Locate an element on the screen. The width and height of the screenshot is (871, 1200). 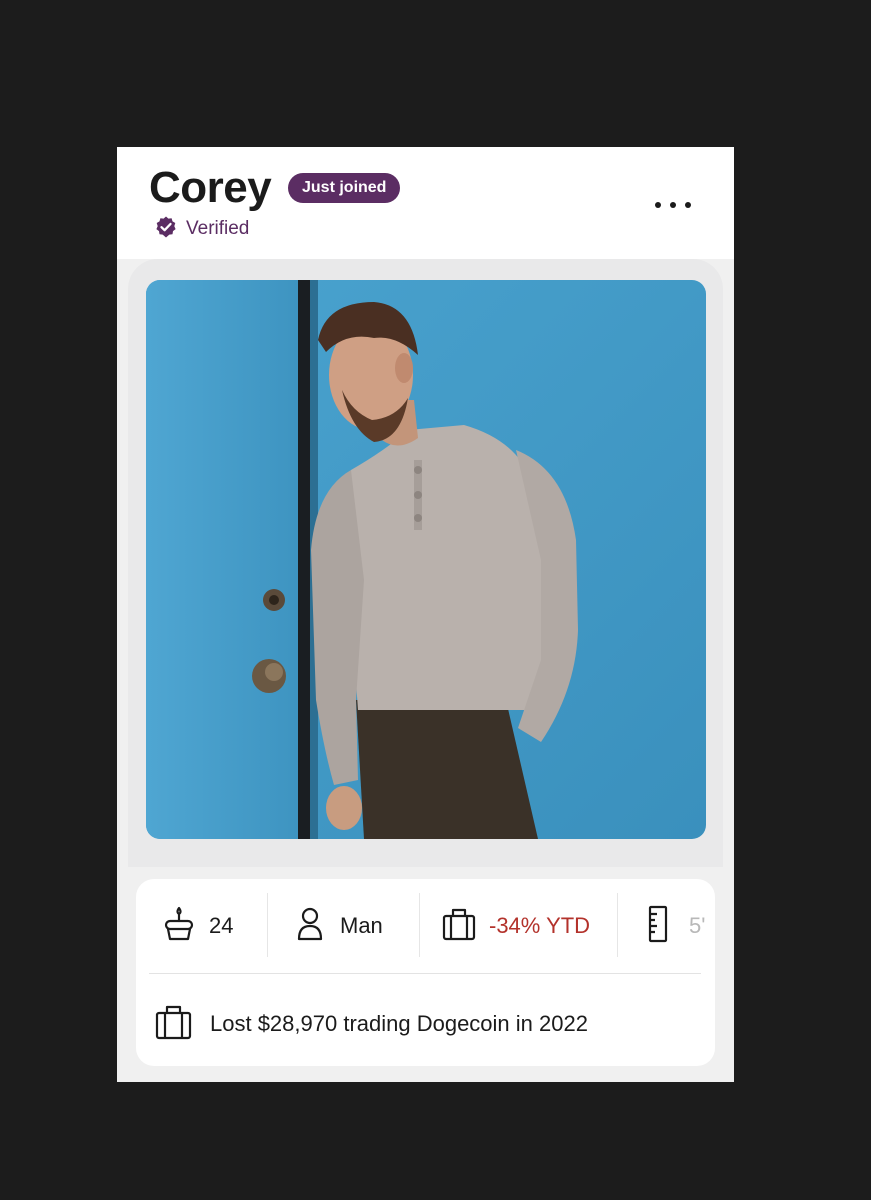
birthday-cake-icon is located at coordinates (179, 926).